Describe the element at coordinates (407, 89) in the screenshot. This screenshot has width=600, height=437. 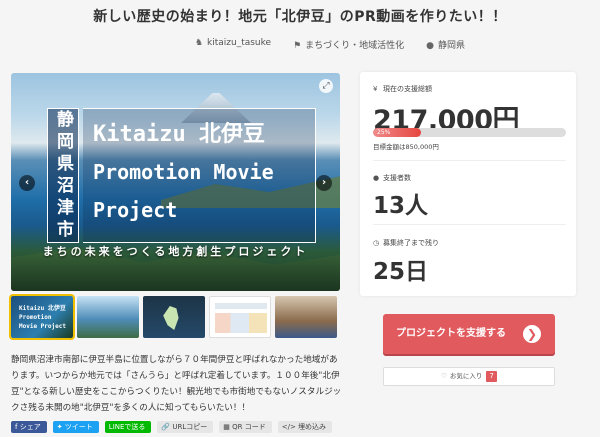
I see `current-amount-label-text: 現在の支援総額` at that location.